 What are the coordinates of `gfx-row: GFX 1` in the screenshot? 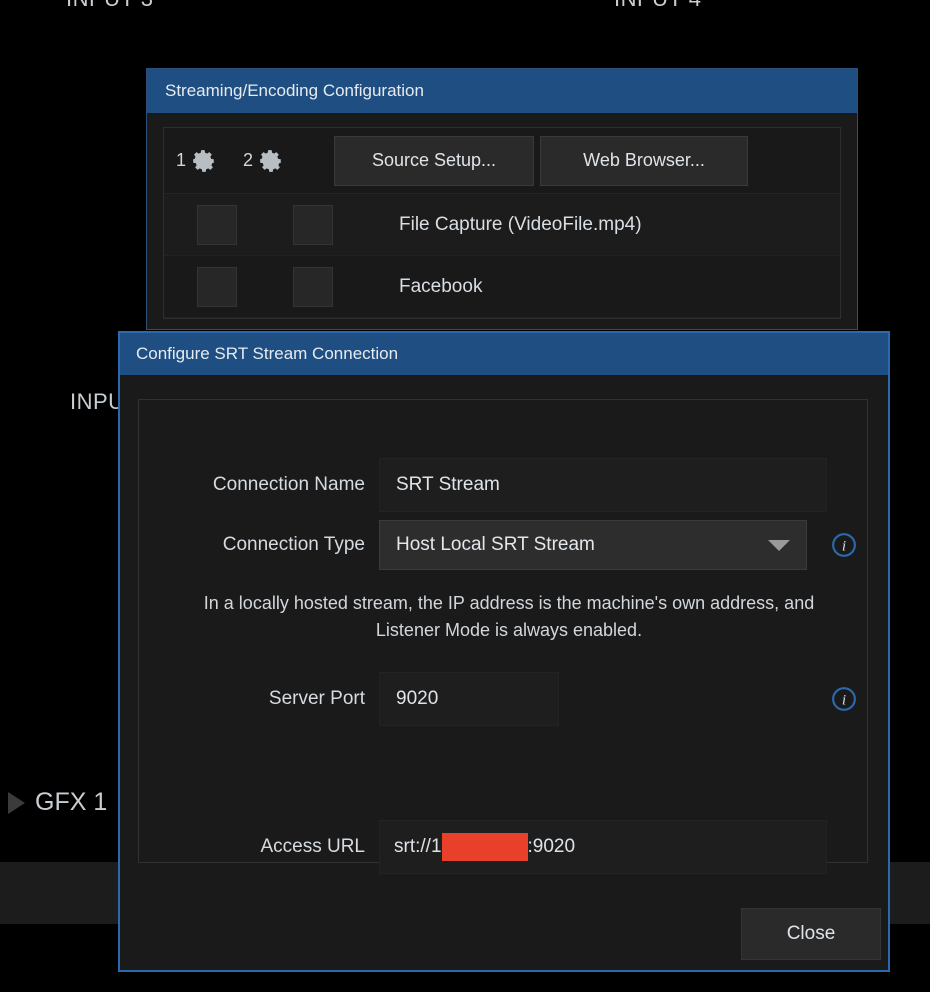 It's located at (53, 802).